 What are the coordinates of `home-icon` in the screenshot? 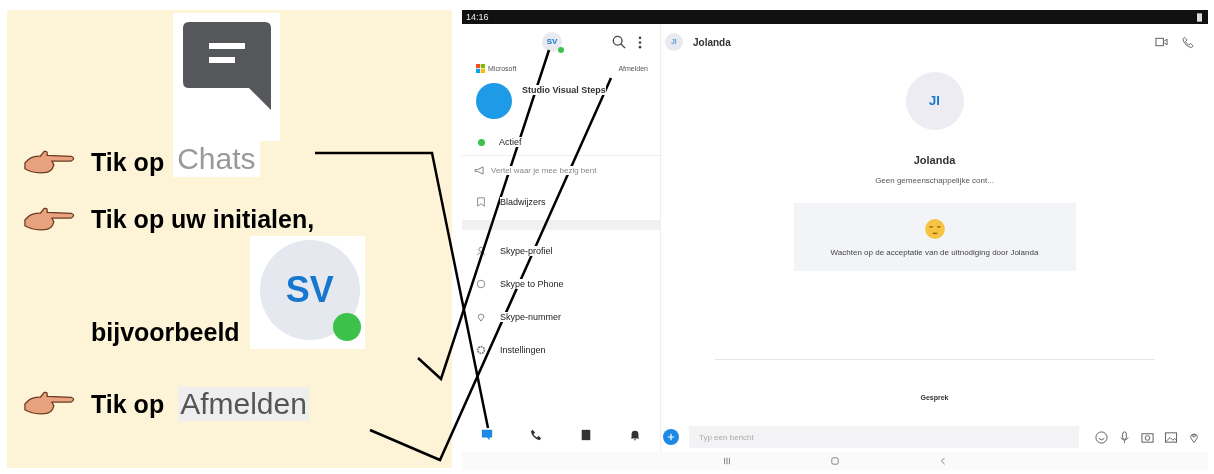 It's located at (835, 461).